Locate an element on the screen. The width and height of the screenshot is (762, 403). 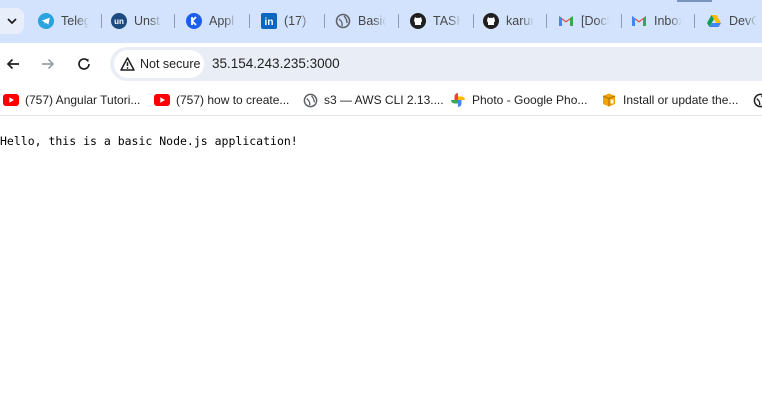
arrow-left-icon is located at coordinates (12, 64).